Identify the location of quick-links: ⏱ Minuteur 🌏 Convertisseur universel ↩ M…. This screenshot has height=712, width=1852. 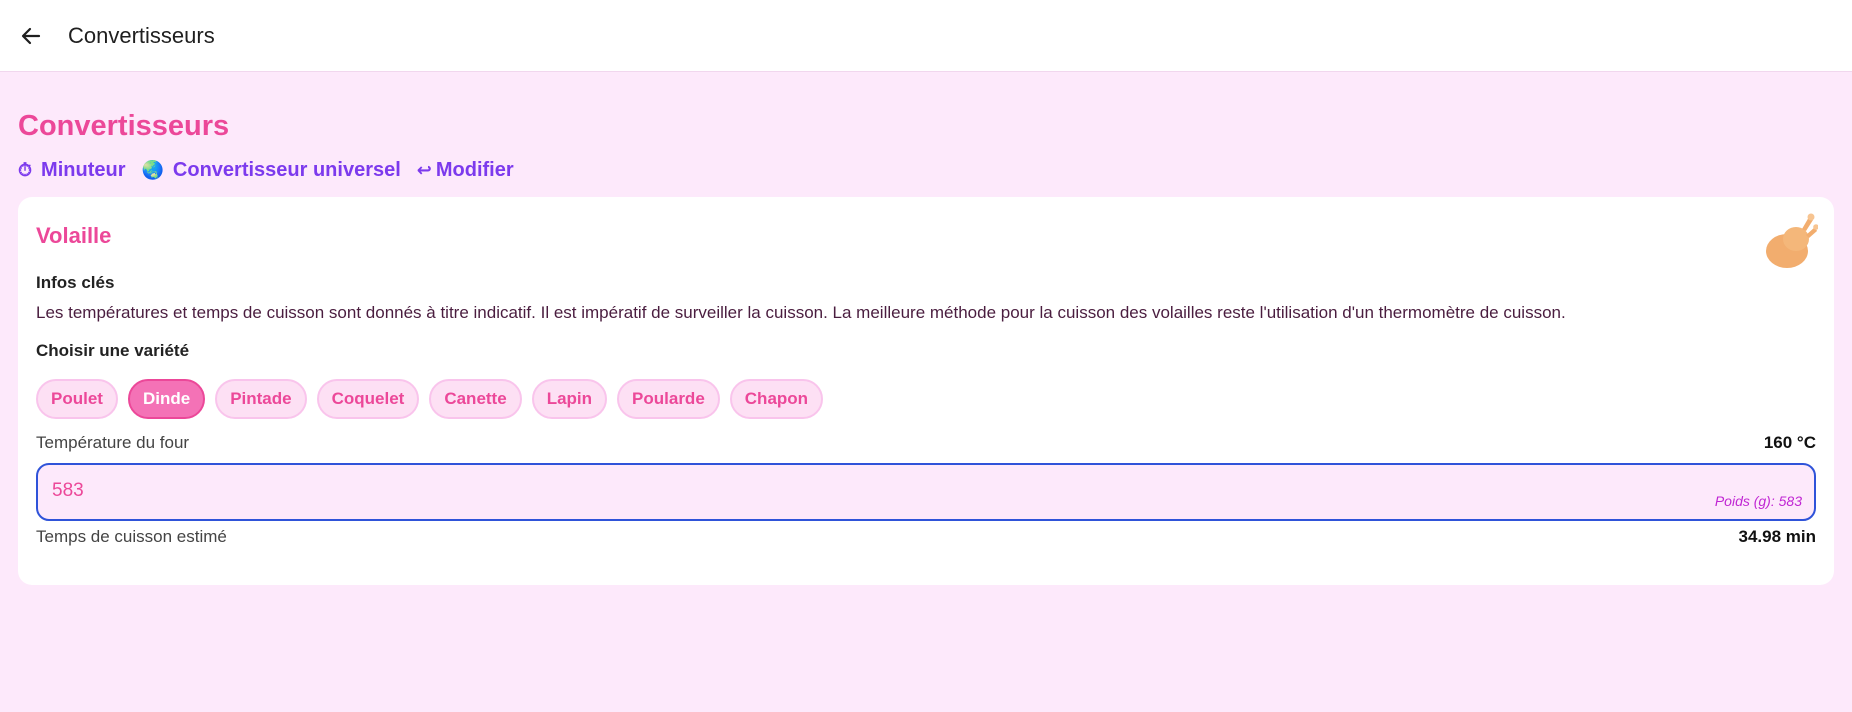
(926, 170).